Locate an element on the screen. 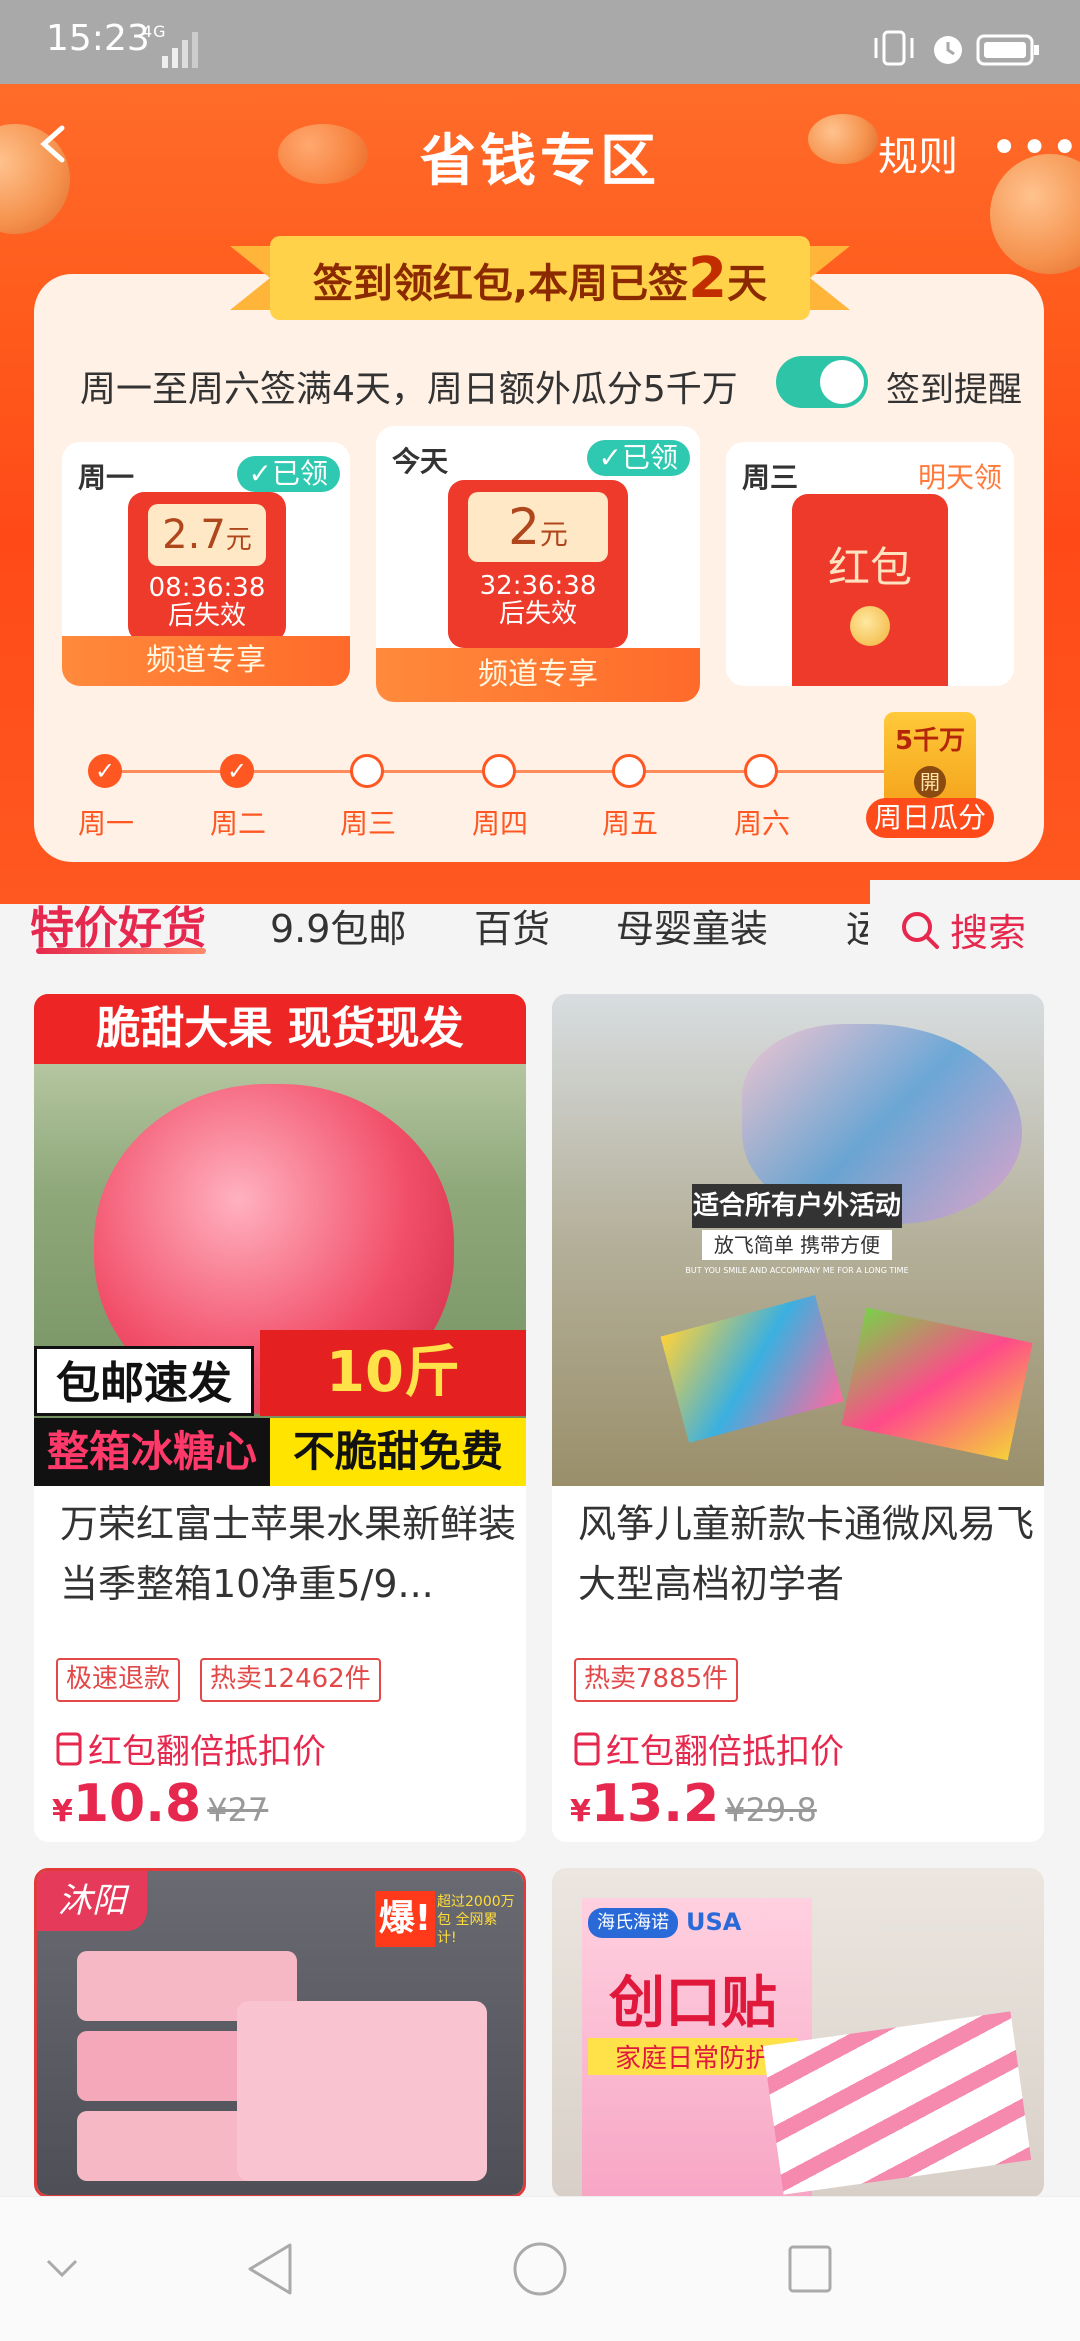 The width and height of the screenshot is (1080, 2341). burst-label: 爆! is located at coordinates (405, 1919).